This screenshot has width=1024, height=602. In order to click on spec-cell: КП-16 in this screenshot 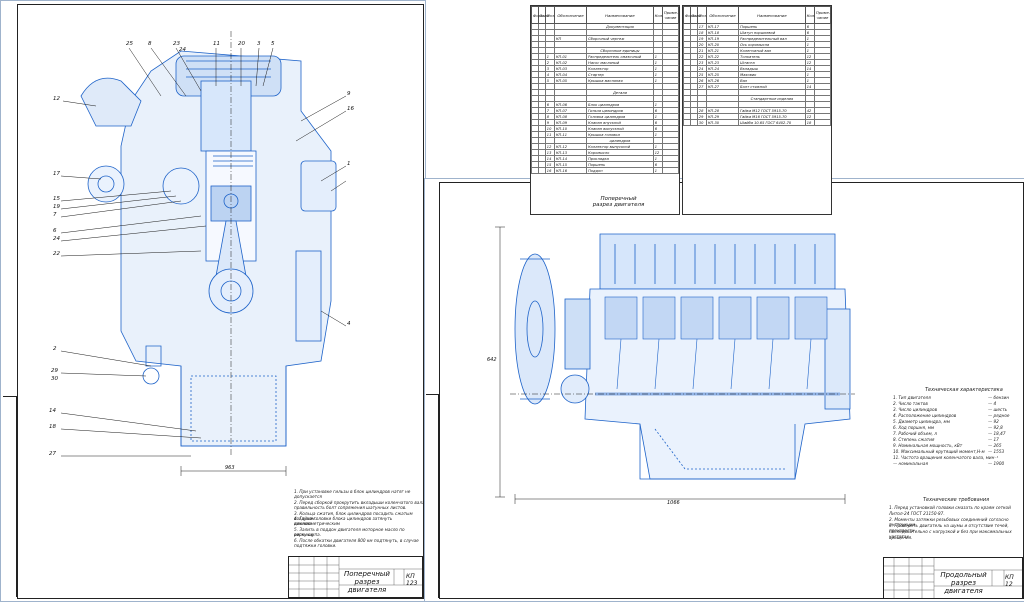, I will do `click(570, 170)`.